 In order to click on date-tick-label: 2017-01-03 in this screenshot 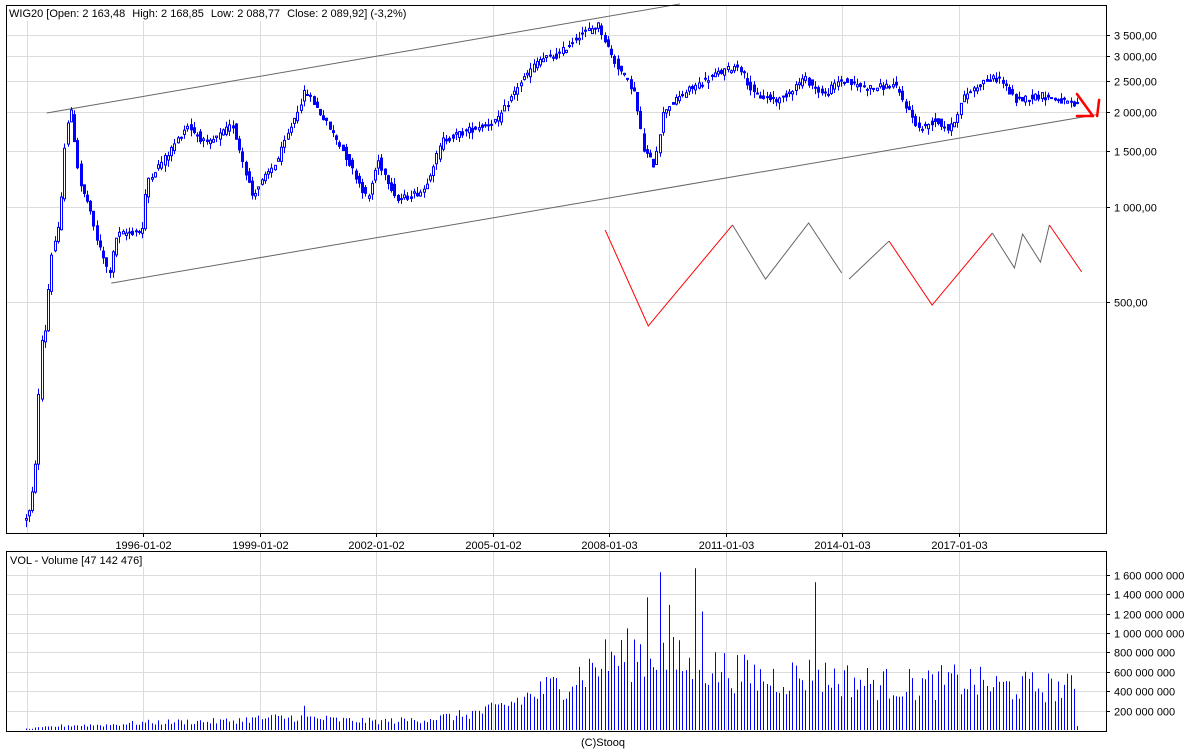, I will do `click(959, 546)`.